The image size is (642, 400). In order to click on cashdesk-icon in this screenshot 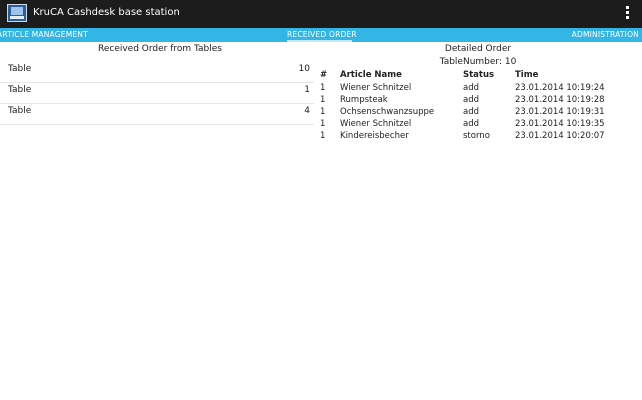, I will do `click(17, 13)`.